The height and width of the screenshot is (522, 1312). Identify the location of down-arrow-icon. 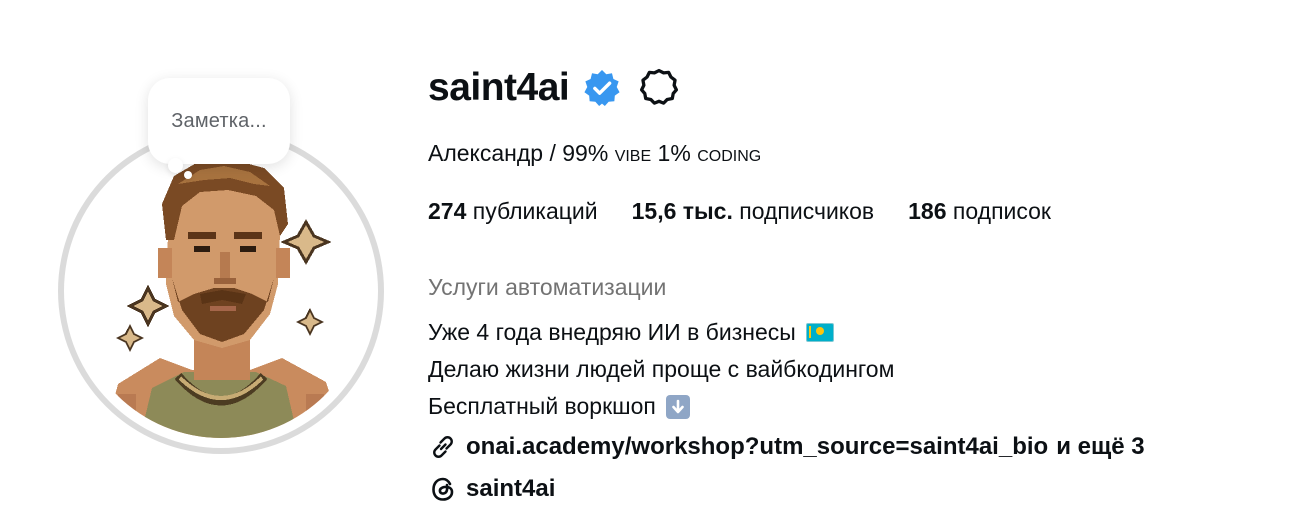
(677, 406).